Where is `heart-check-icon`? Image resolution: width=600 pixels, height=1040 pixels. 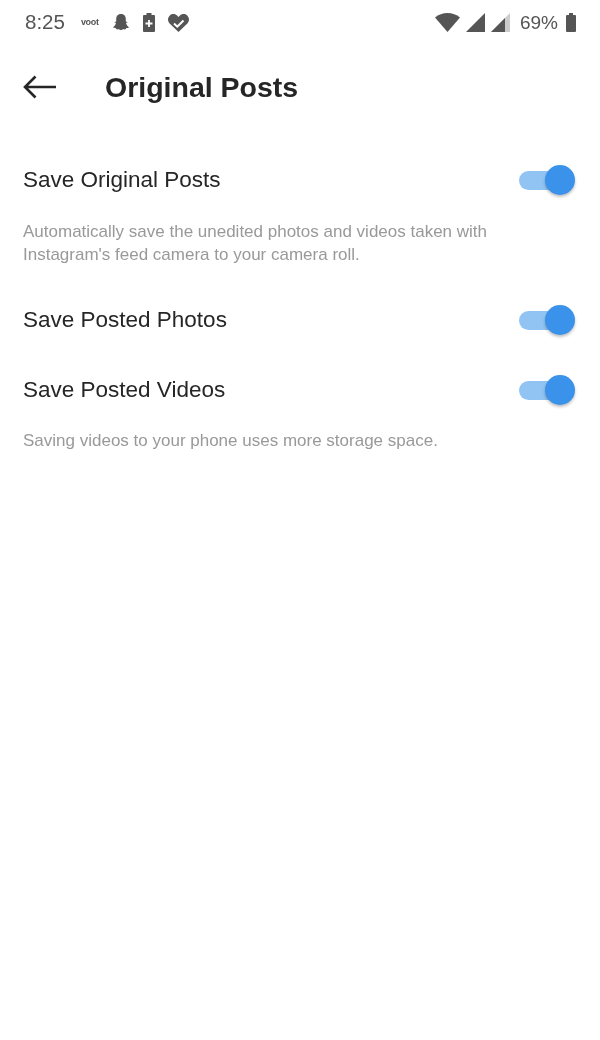
heart-check-icon is located at coordinates (178, 22).